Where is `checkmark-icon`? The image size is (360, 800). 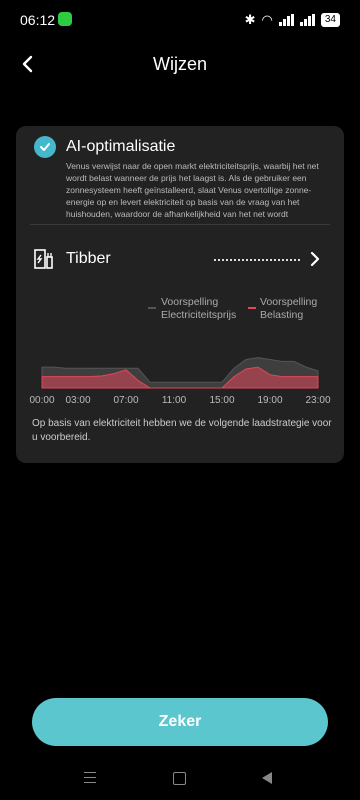 checkmark-icon is located at coordinates (45, 147).